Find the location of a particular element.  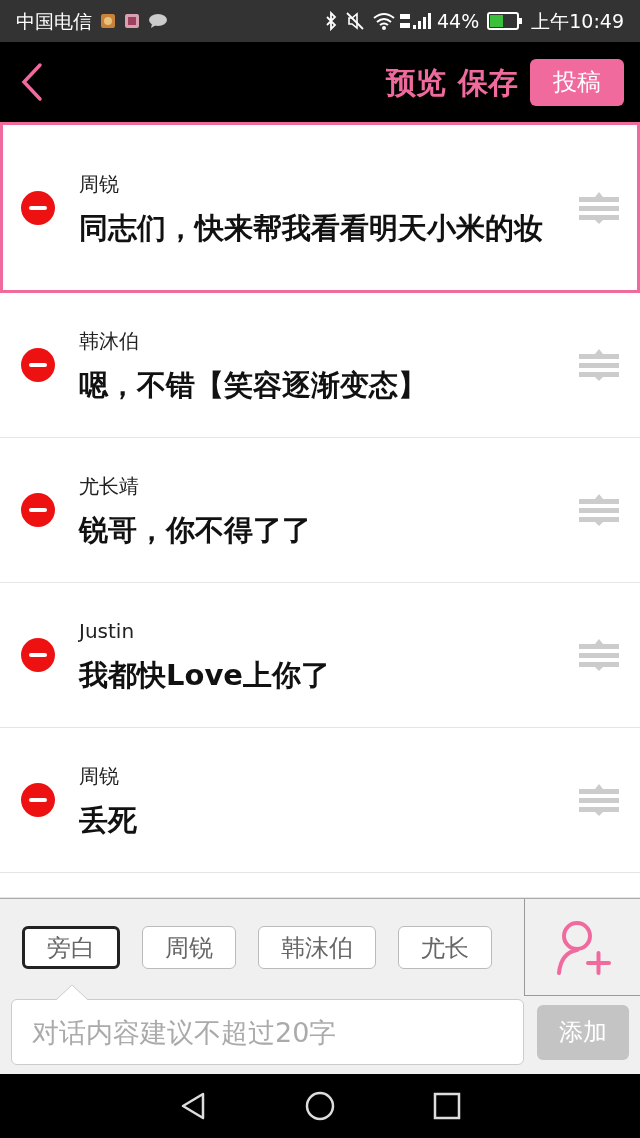

pointer-notch is located at coordinates (72, 992).